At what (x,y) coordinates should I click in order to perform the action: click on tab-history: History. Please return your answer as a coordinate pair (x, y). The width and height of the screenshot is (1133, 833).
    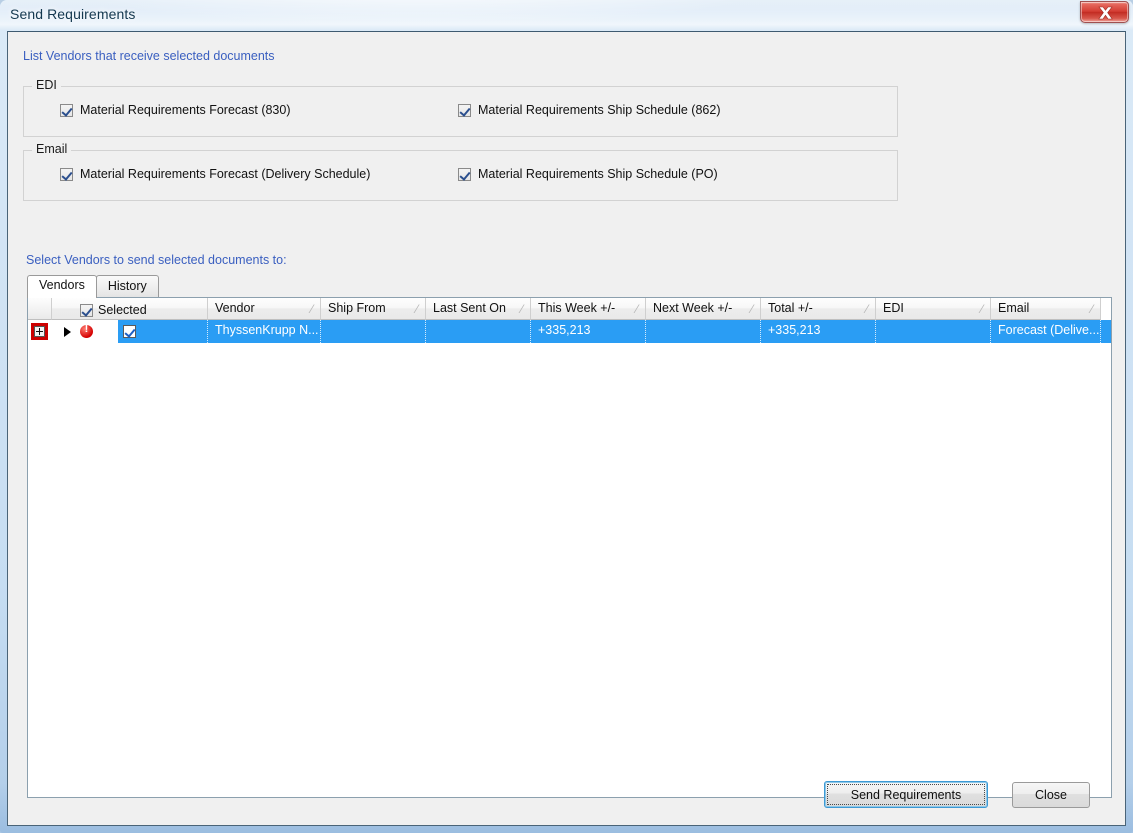
    Looking at the image, I should click on (127, 286).